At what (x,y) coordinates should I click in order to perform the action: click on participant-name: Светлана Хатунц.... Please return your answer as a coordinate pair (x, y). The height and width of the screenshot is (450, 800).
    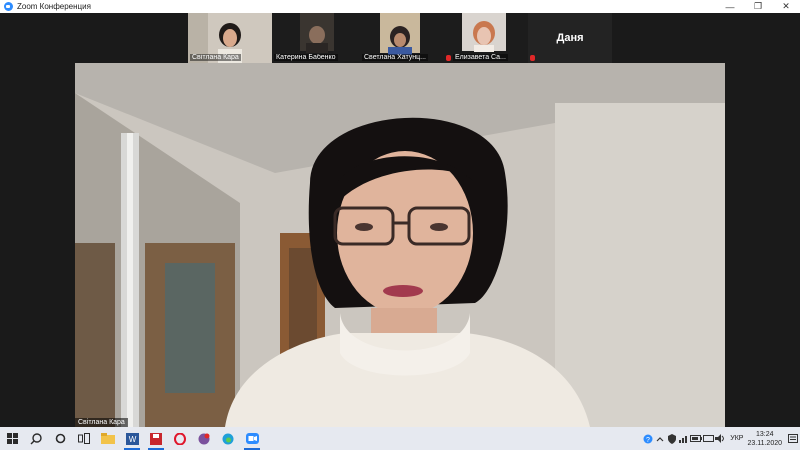
    Looking at the image, I should click on (395, 57).